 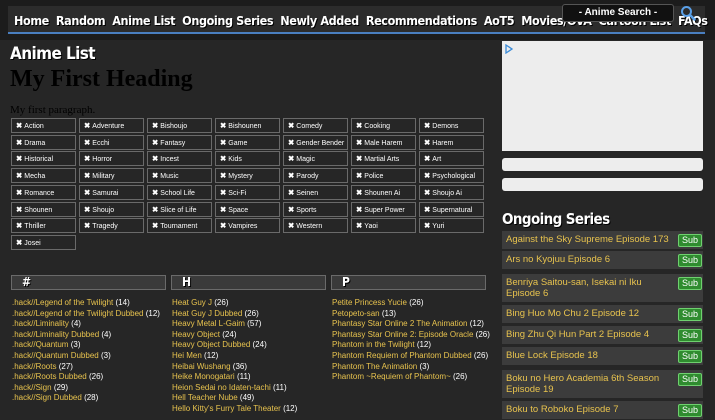 I want to click on nav-item: Recommendations, so click(x=421, y=20).